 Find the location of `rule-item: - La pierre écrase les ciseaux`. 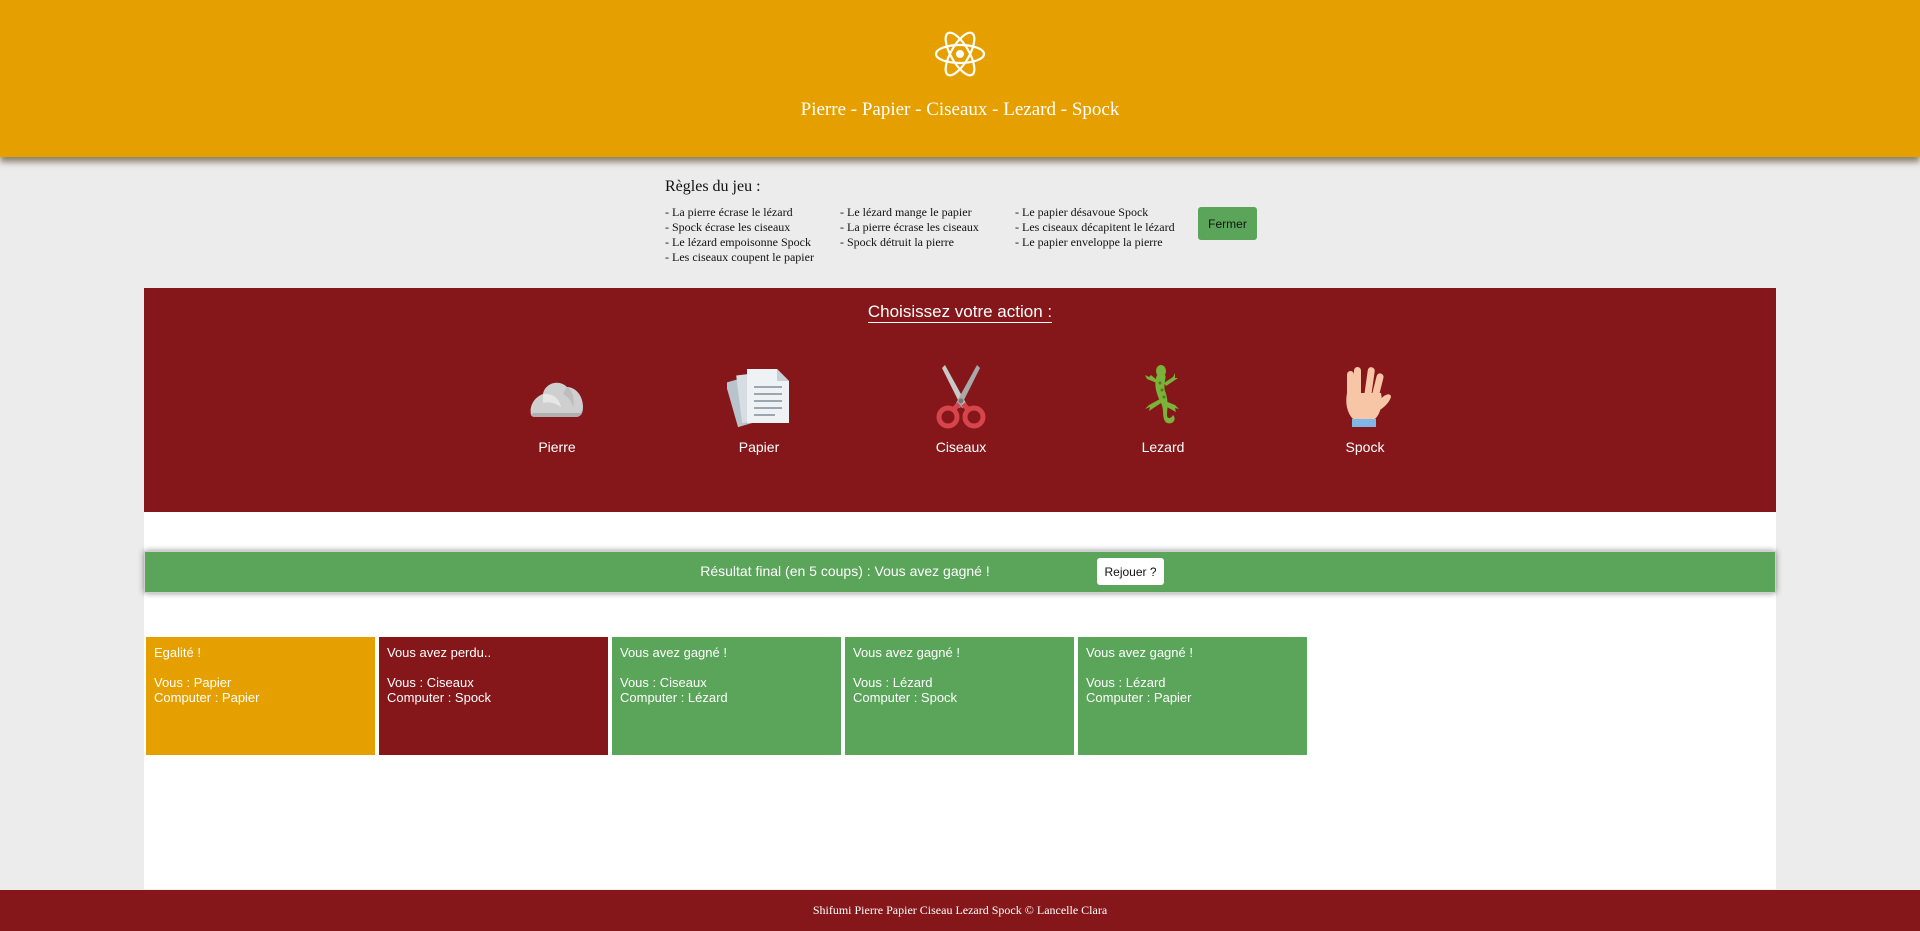

rule-item: - La pierre écrase les ciseaux is located at coordinates (909, 227).